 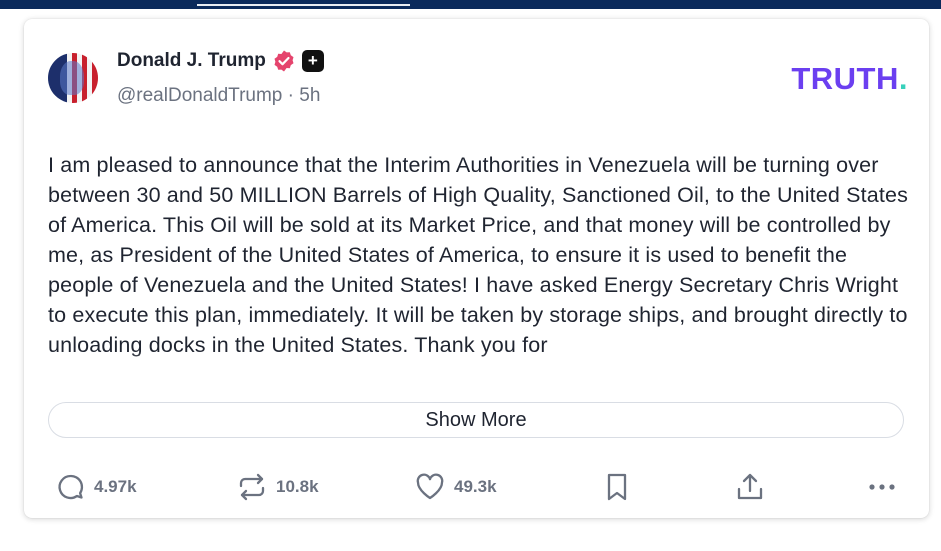 I want to click on share-icon, so click(x=750, y=486).